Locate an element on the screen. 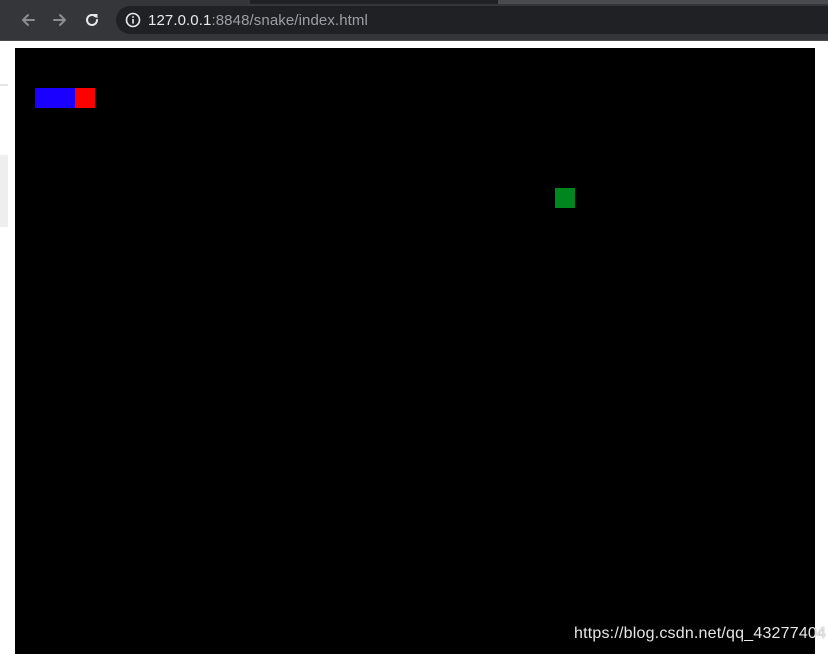 This screenshot has width=828, height=654. forward-button is located at coordinates (60, 20).